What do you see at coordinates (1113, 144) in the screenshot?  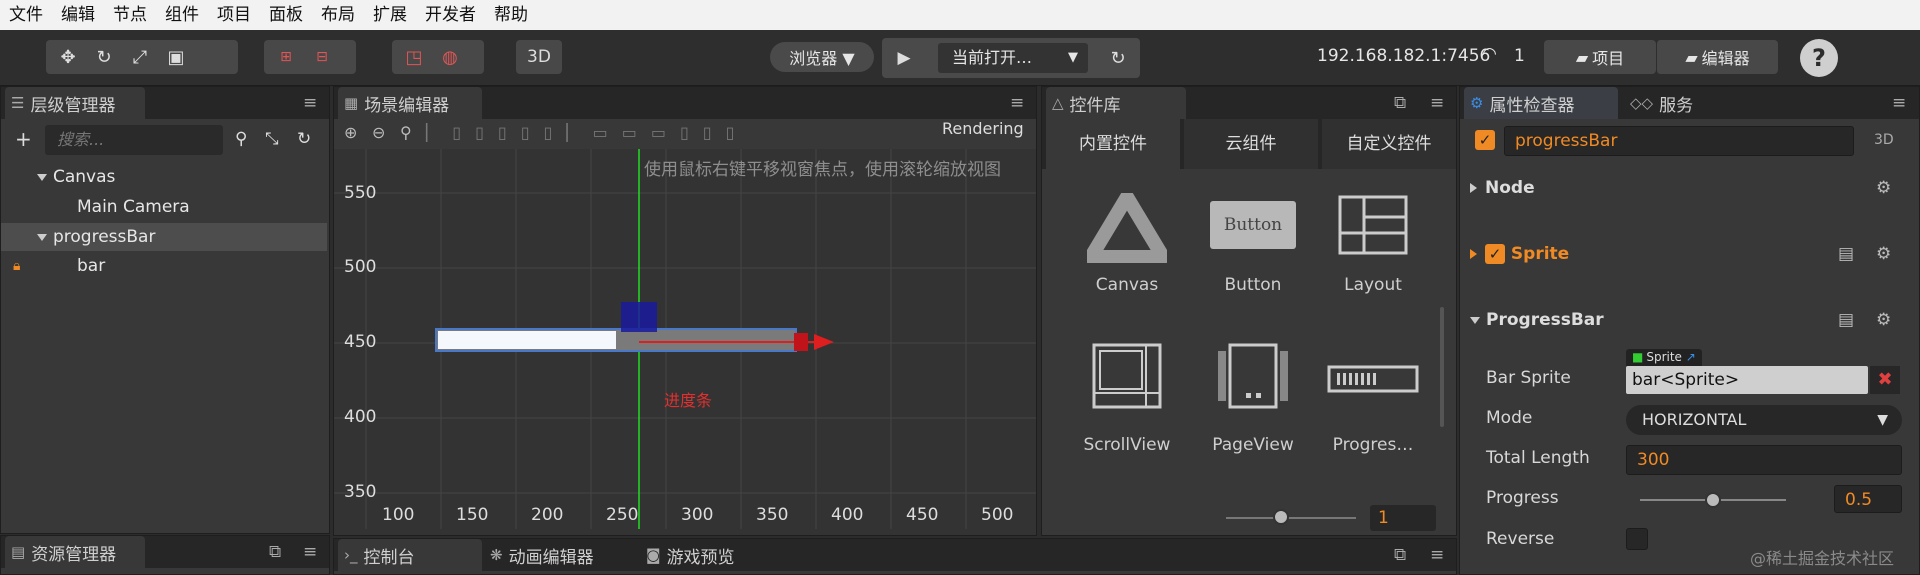 I see `tab-builtin: 内置控件` at bounding box center [1113, 144].